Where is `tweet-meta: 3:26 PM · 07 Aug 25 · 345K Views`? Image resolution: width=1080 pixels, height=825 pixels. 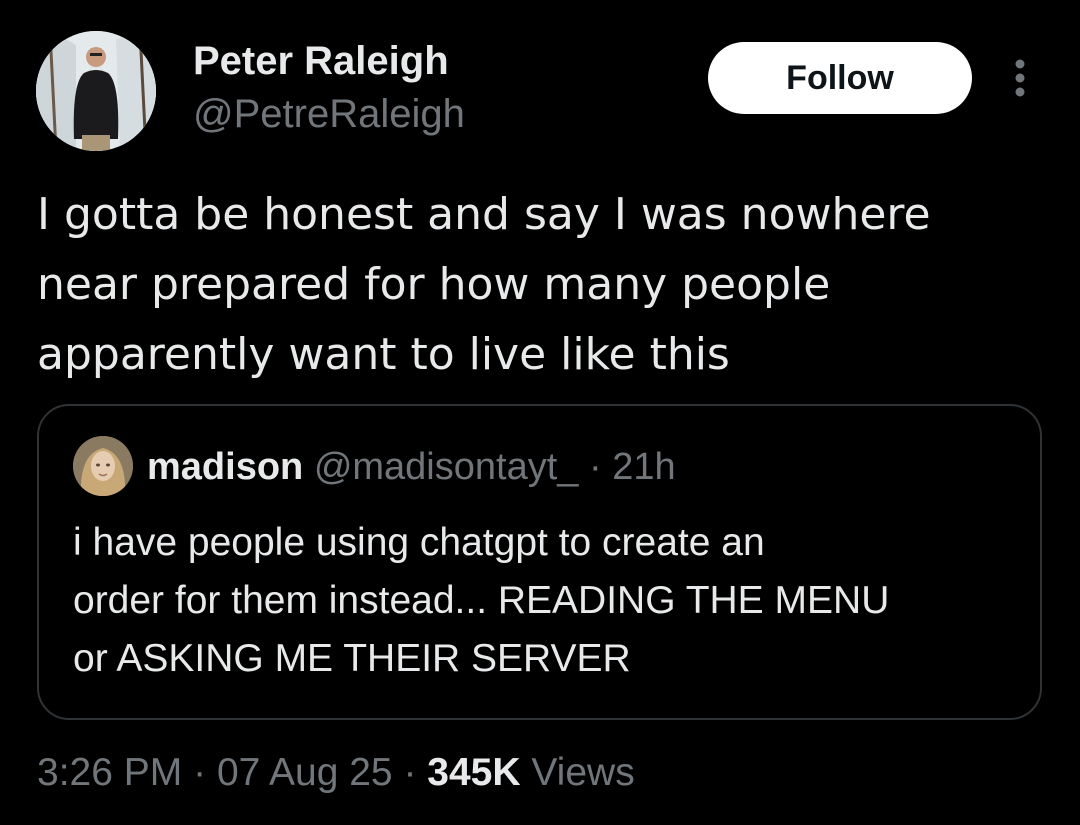
tweet-meta: 3:26 PM · 07 Aug 25 · 345K Views is located at coordinates (336, 773).